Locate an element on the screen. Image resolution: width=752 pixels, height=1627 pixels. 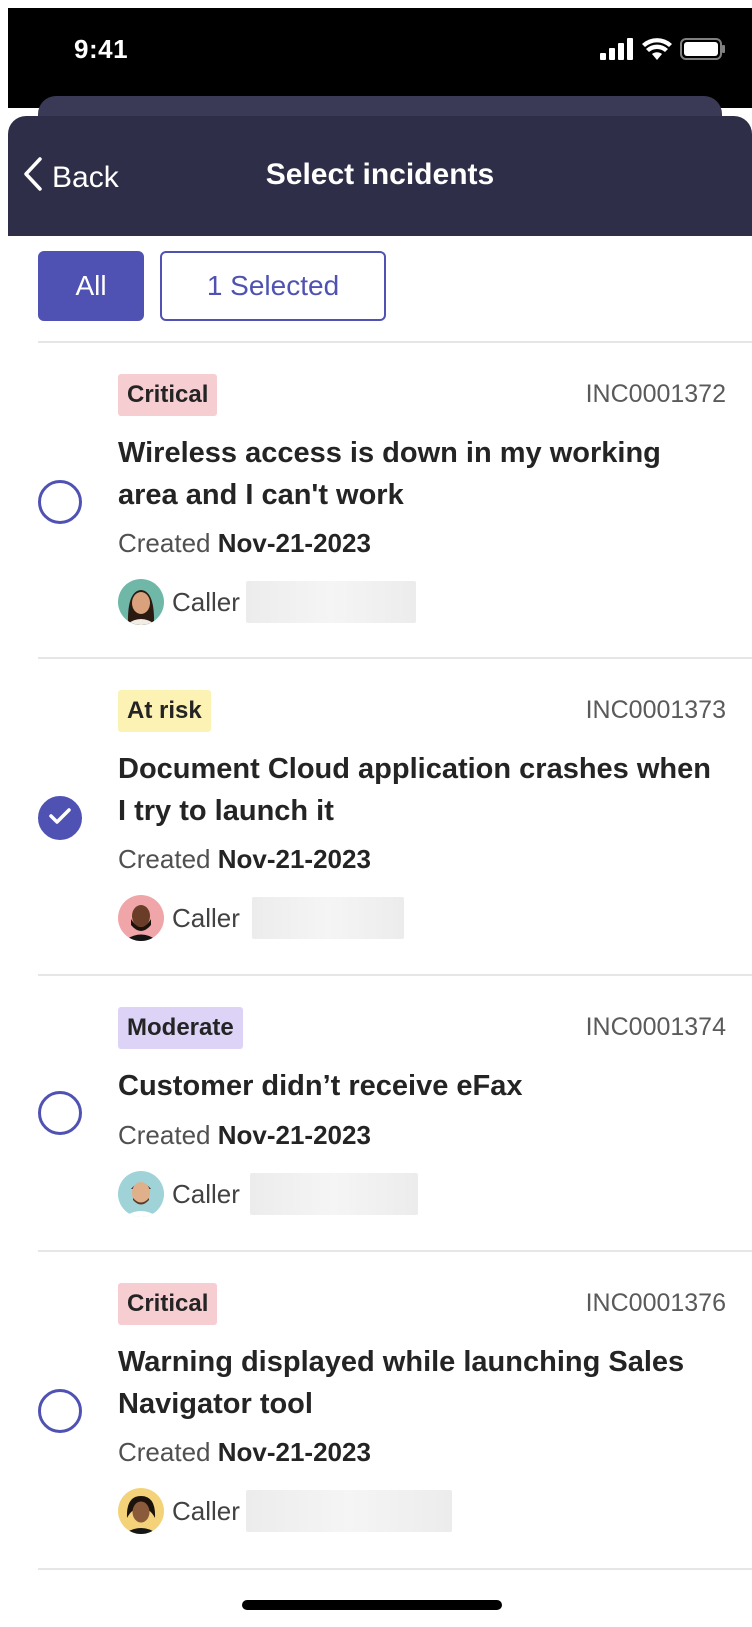
checkmark-icon is located at coordinates (60, 818).